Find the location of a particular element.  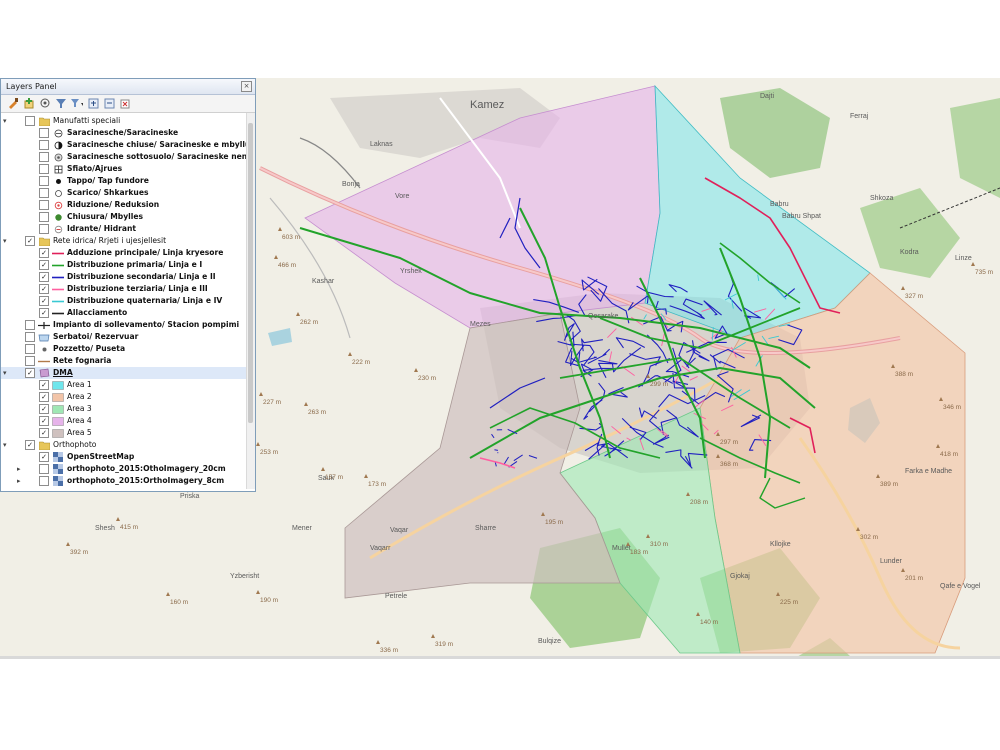

layer-row: ✓ Distribuzione secondaria/ Linja e II is located at coordinates (124, 277).